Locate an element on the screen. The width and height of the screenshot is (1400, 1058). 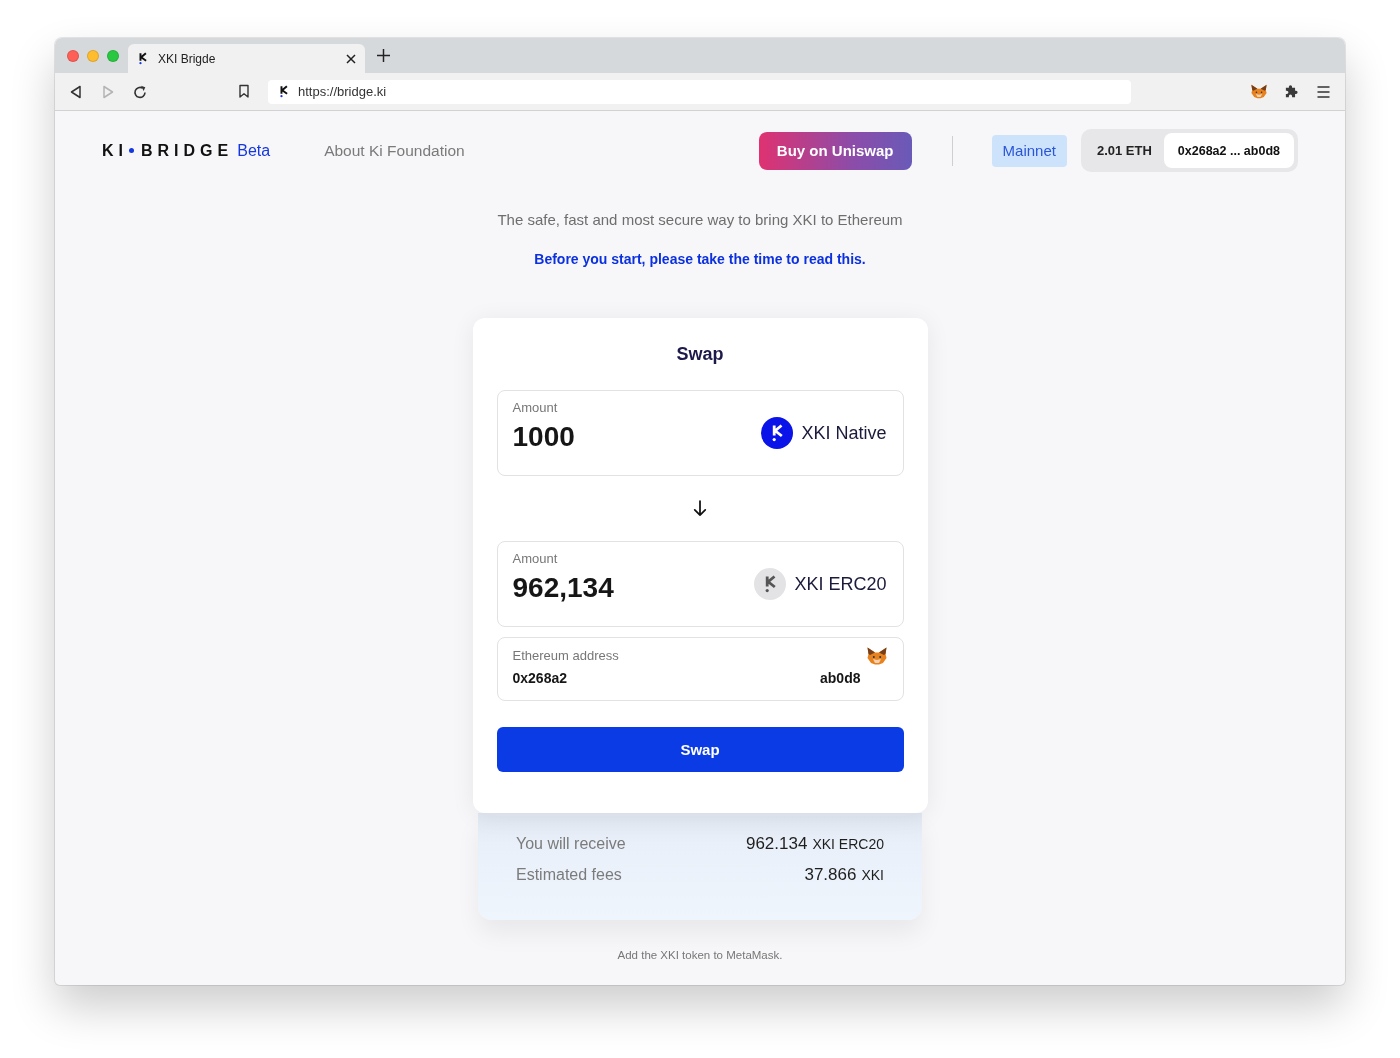
amount-value: 37.866 is located at coordinates (830, 874).